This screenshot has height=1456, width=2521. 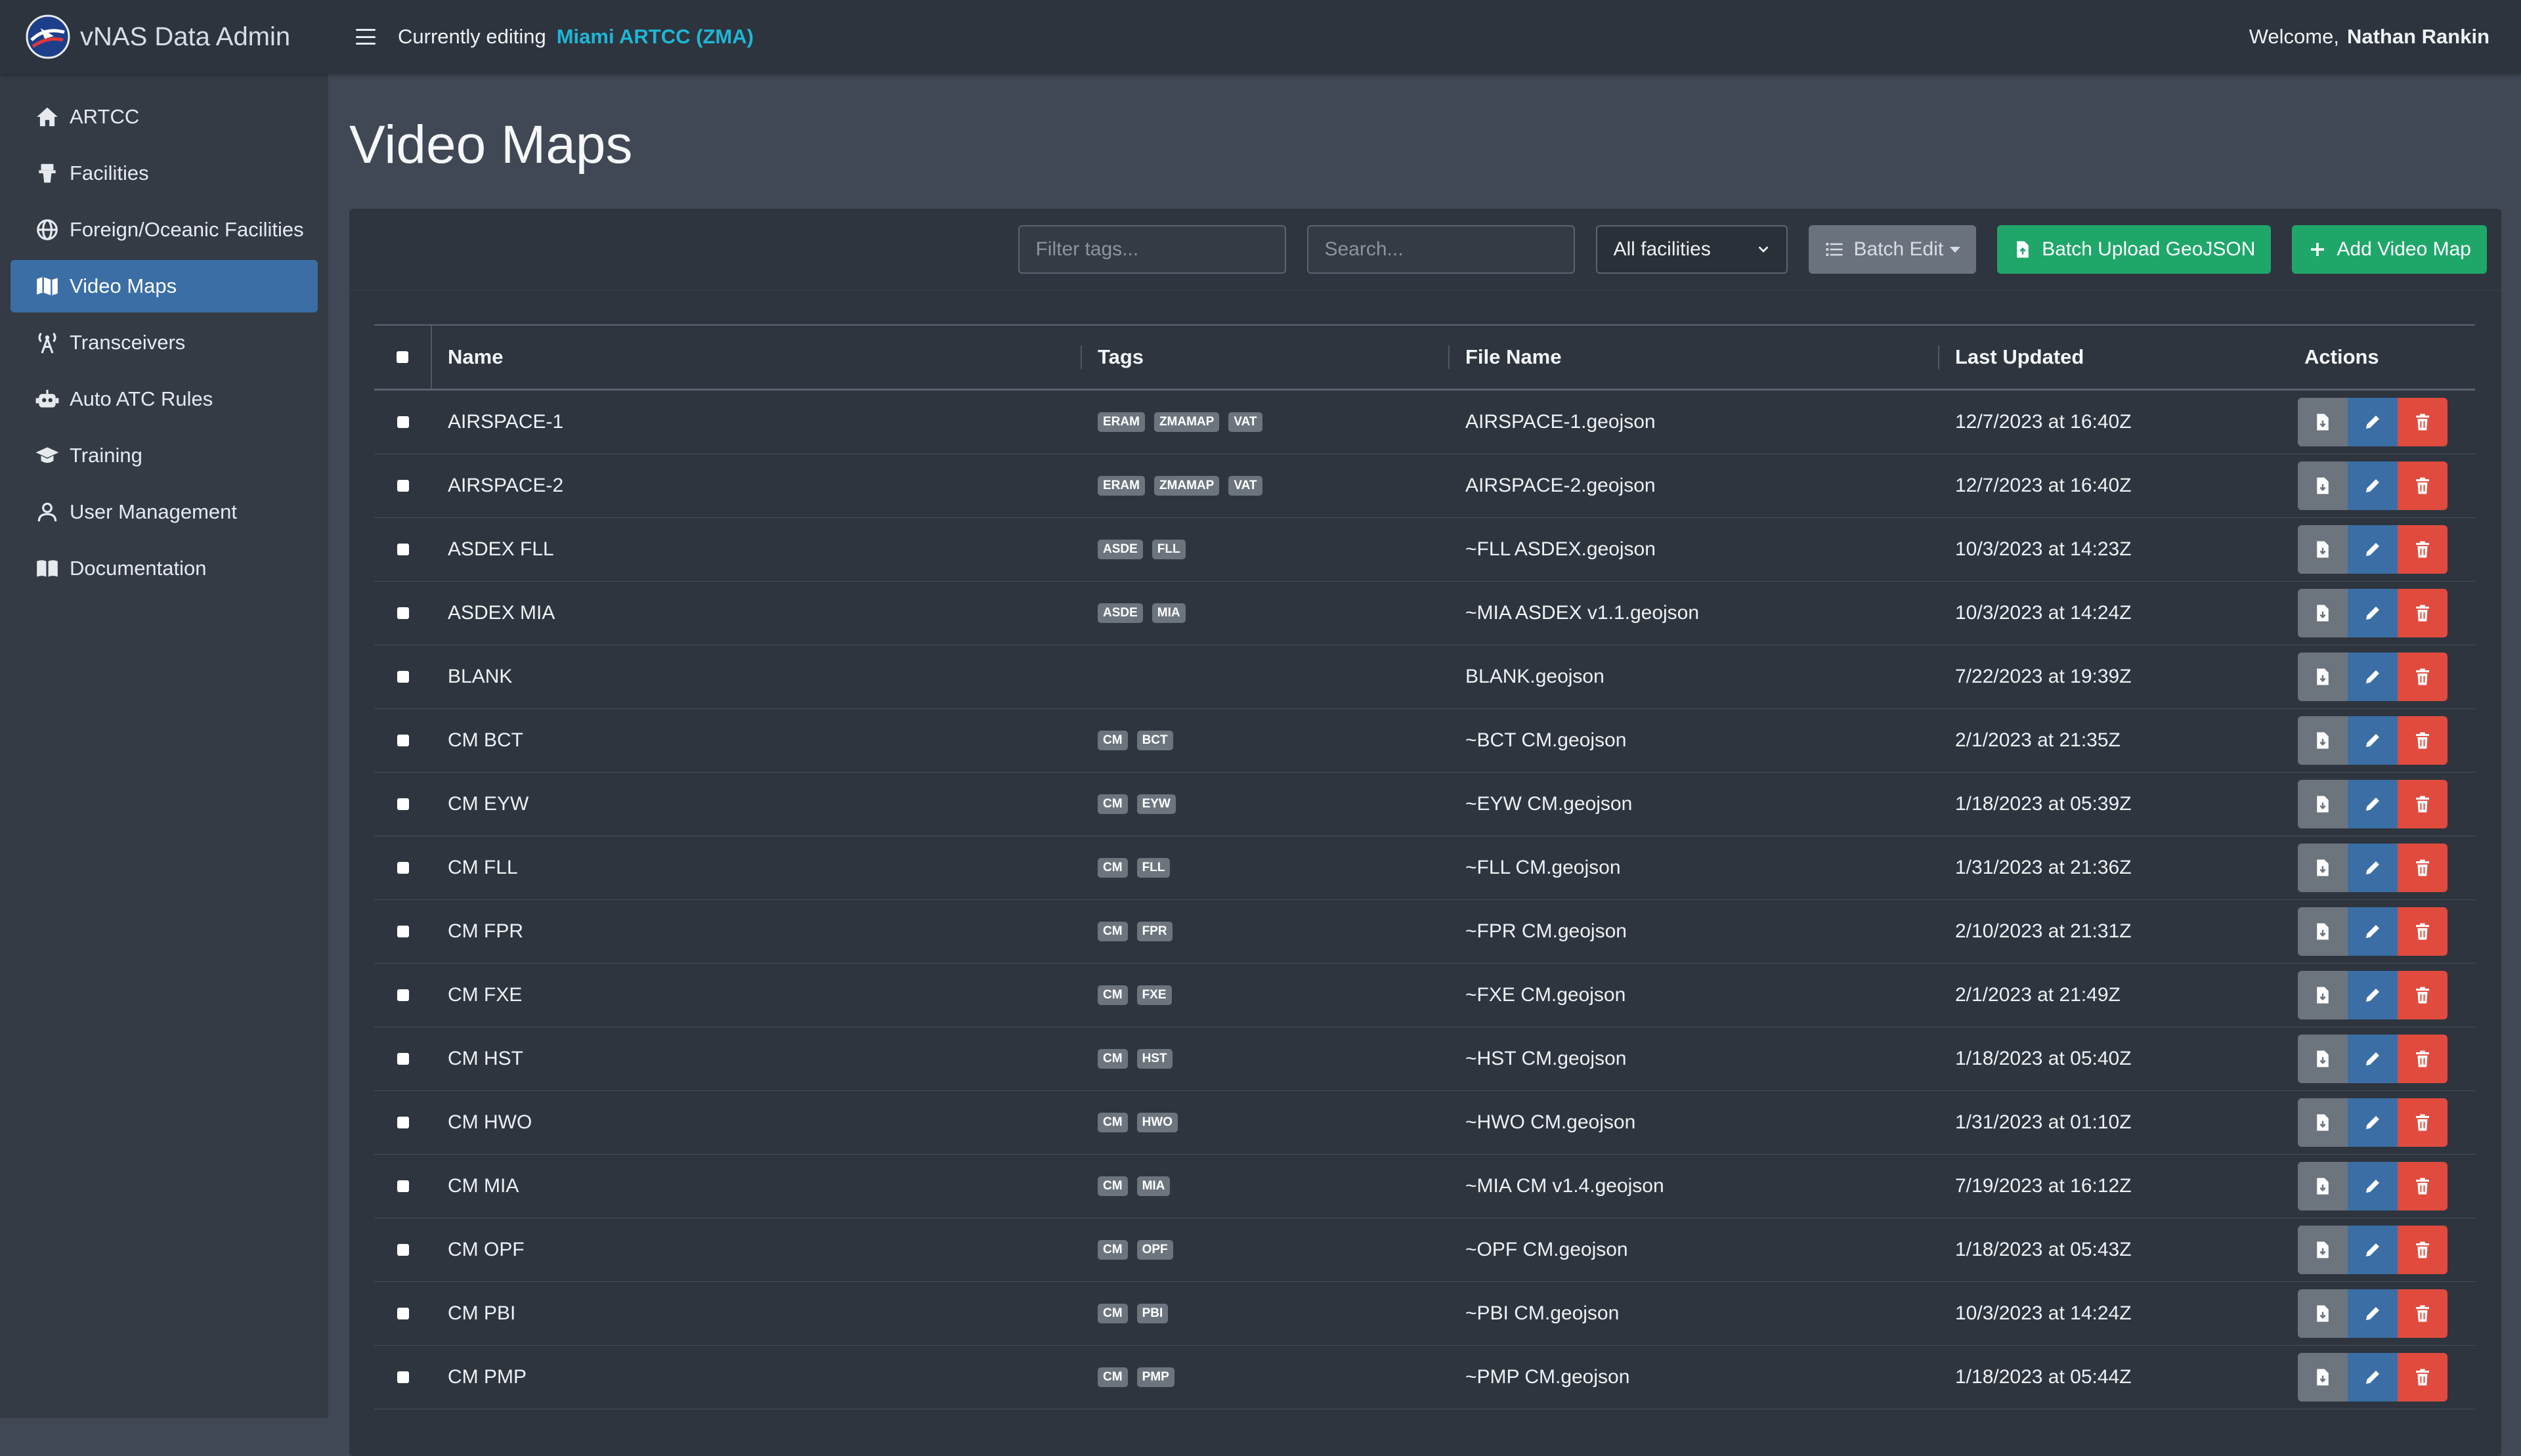 I want to click on sidebar-item-video-maps: Video Maps, so click(x=164, y=286).